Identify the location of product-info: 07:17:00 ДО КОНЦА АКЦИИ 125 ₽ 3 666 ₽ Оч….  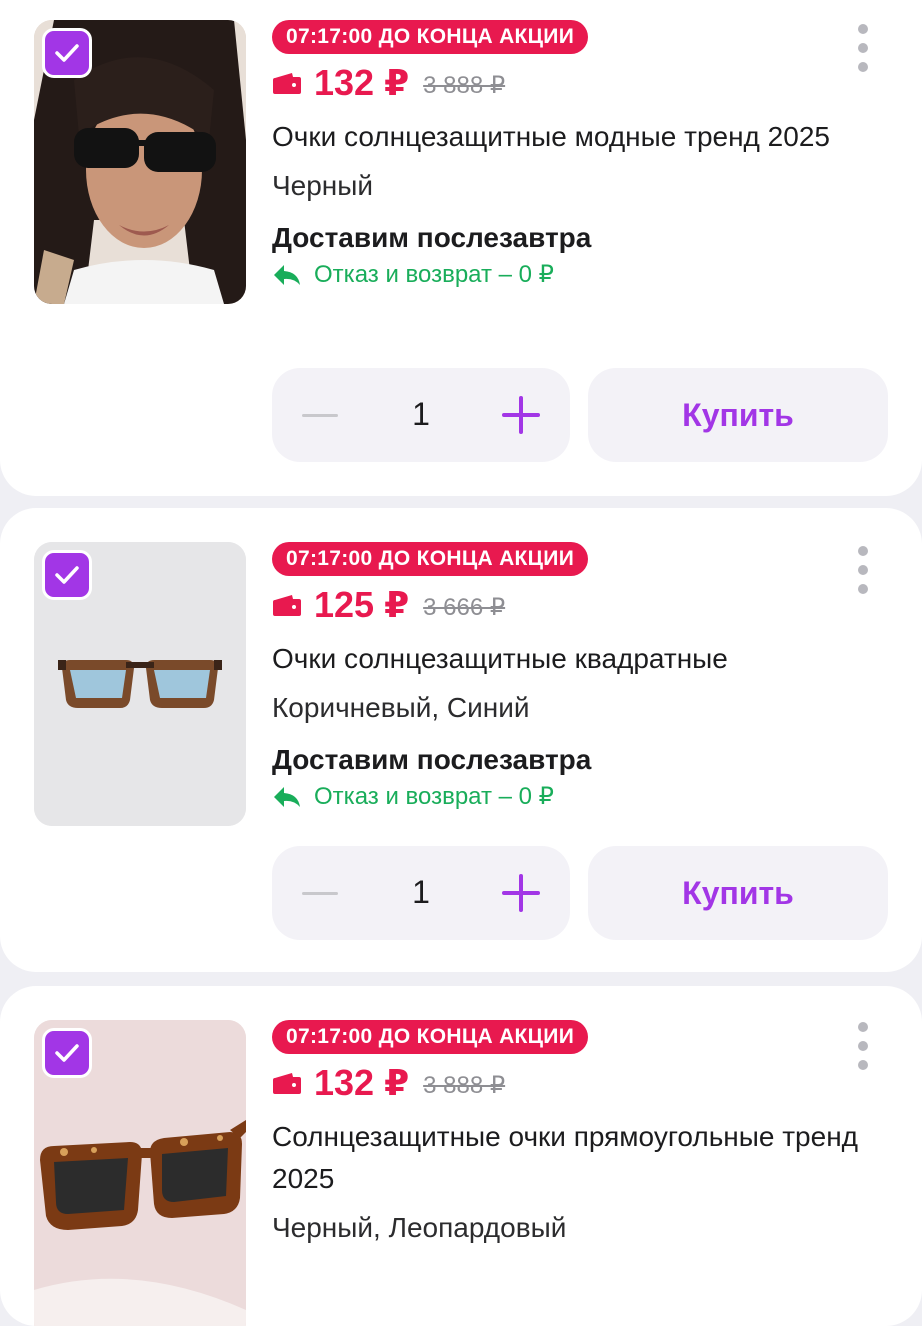
(580, 676).